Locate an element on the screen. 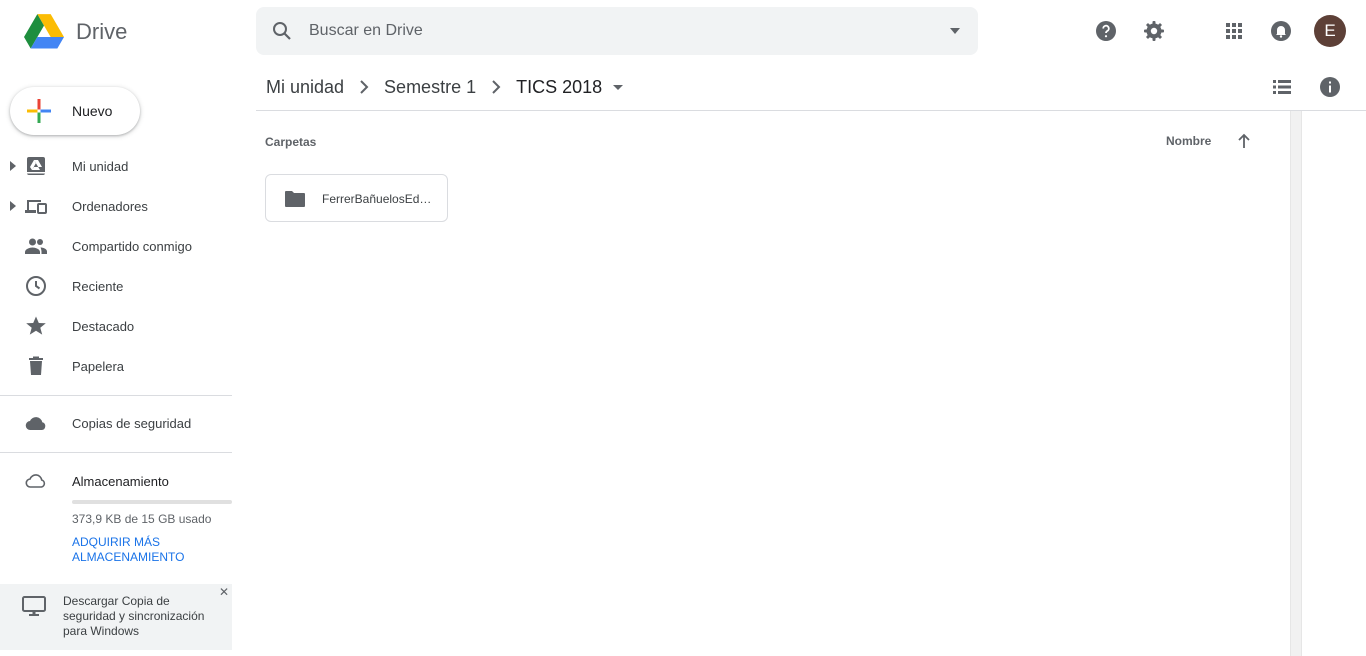 This screenshot has width=1366, height=656. sidebar-item-starred: Destacado is located at coordinates (116, 326).